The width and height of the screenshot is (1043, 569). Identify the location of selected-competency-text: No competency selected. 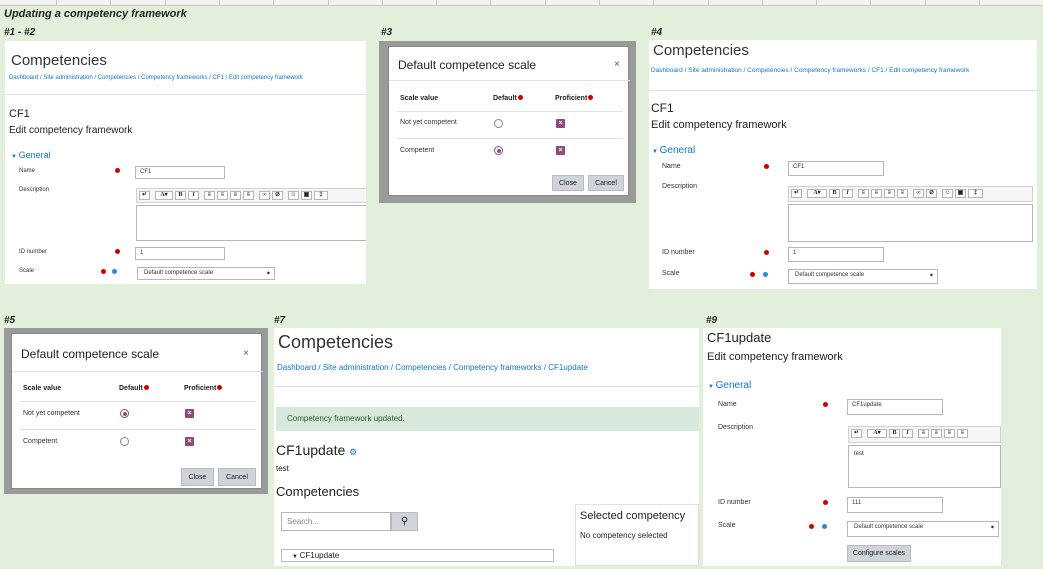
(624, 535).